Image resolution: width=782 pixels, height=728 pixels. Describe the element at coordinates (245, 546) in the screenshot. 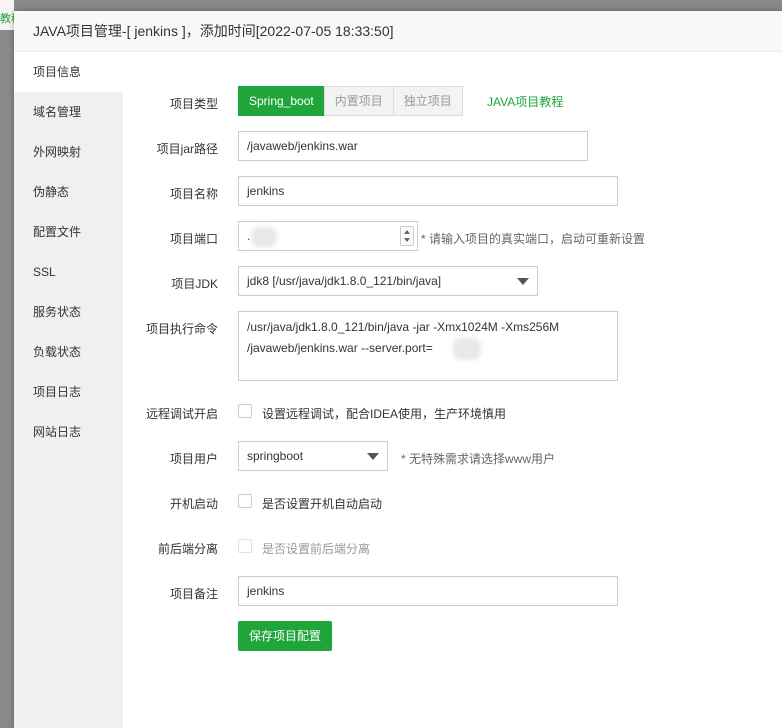

I see `separation-checkbox` at that location.